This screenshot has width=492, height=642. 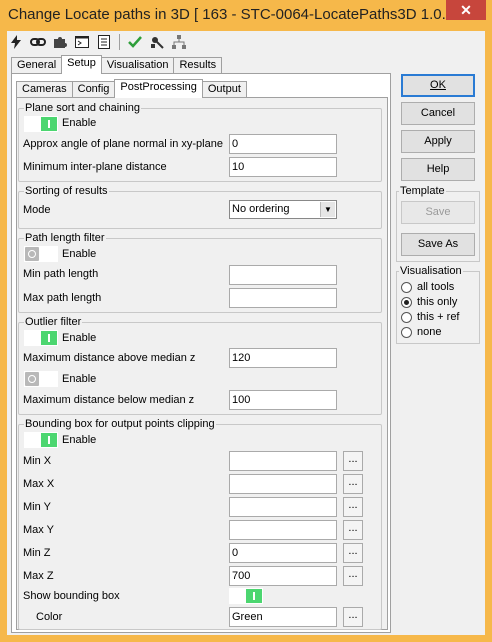 What do you see at coordinates (37, 461) in the screenshot?
I see `min-x-label: Min X` at bounding box center [37, 461].